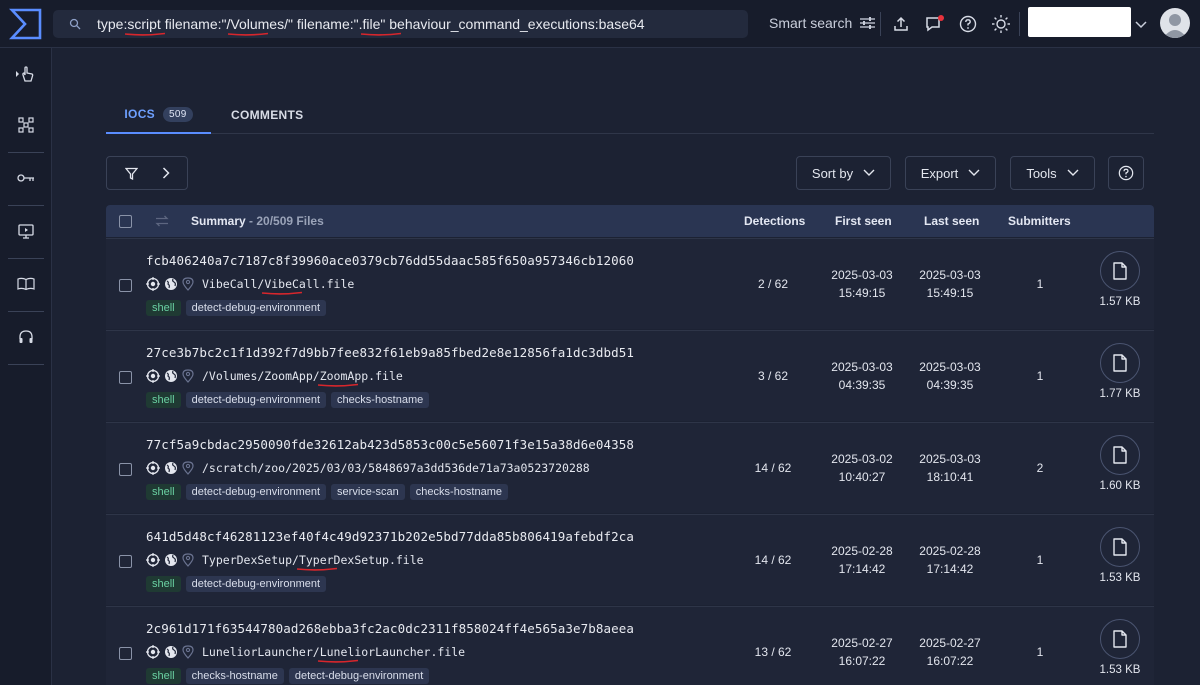  What do you see at coordinates (26, 178) in the screenshot?
I see `sidebar-item-keys` at bounding box center [26, 178].